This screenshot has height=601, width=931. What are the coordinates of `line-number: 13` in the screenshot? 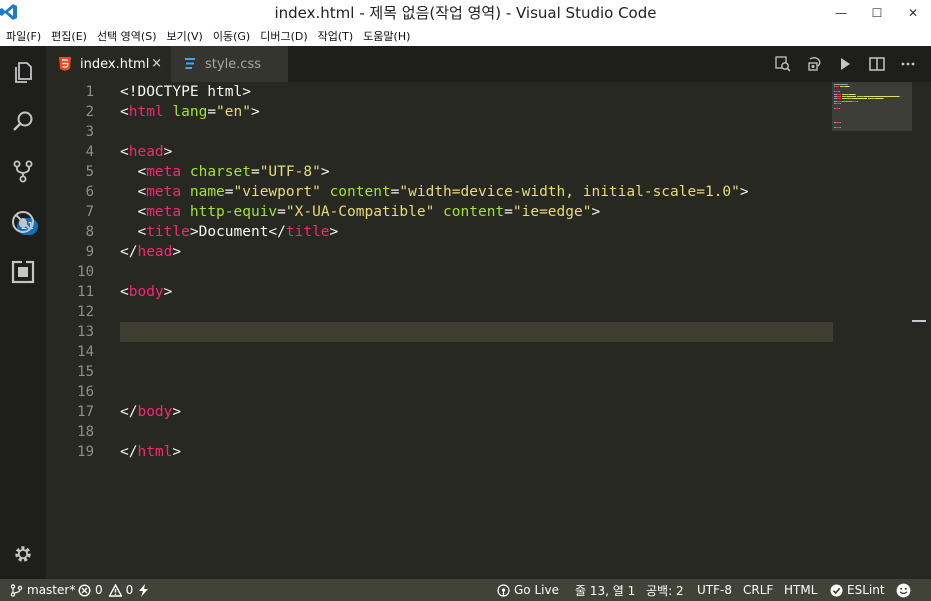 It's located at (85, 332).